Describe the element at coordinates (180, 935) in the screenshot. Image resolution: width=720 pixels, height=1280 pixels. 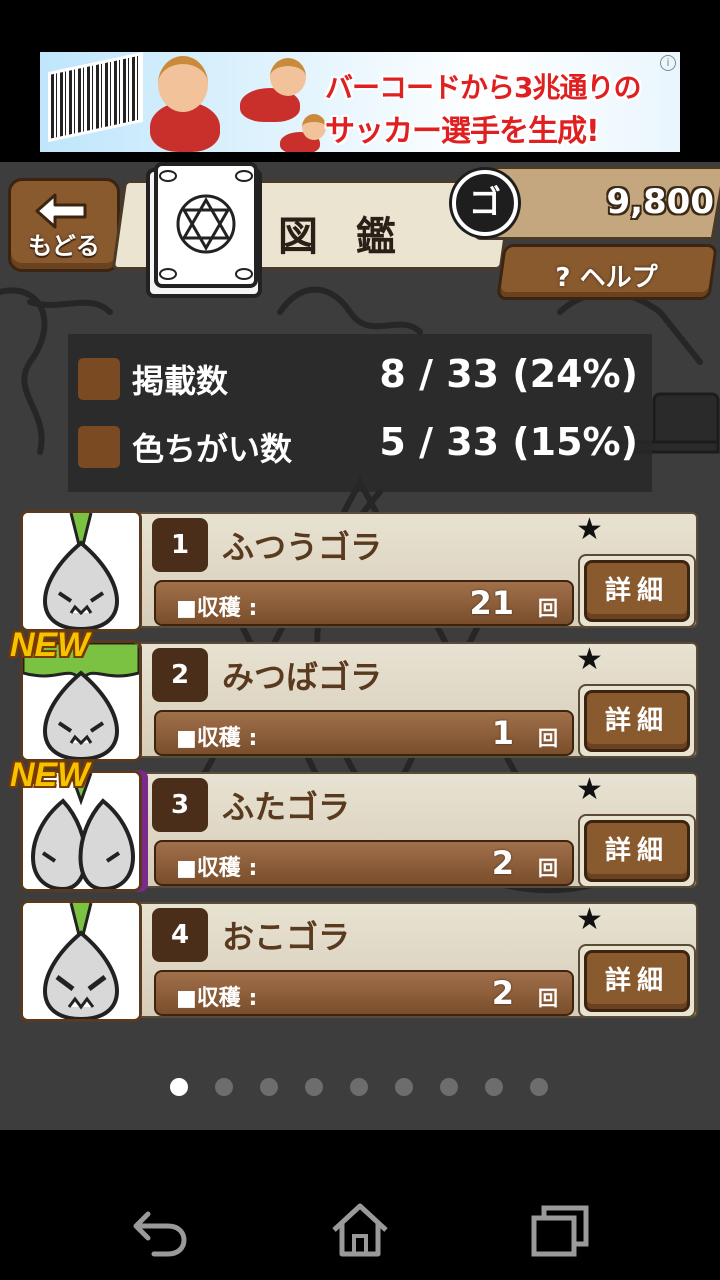
I see `entry-number: 4` at that location.